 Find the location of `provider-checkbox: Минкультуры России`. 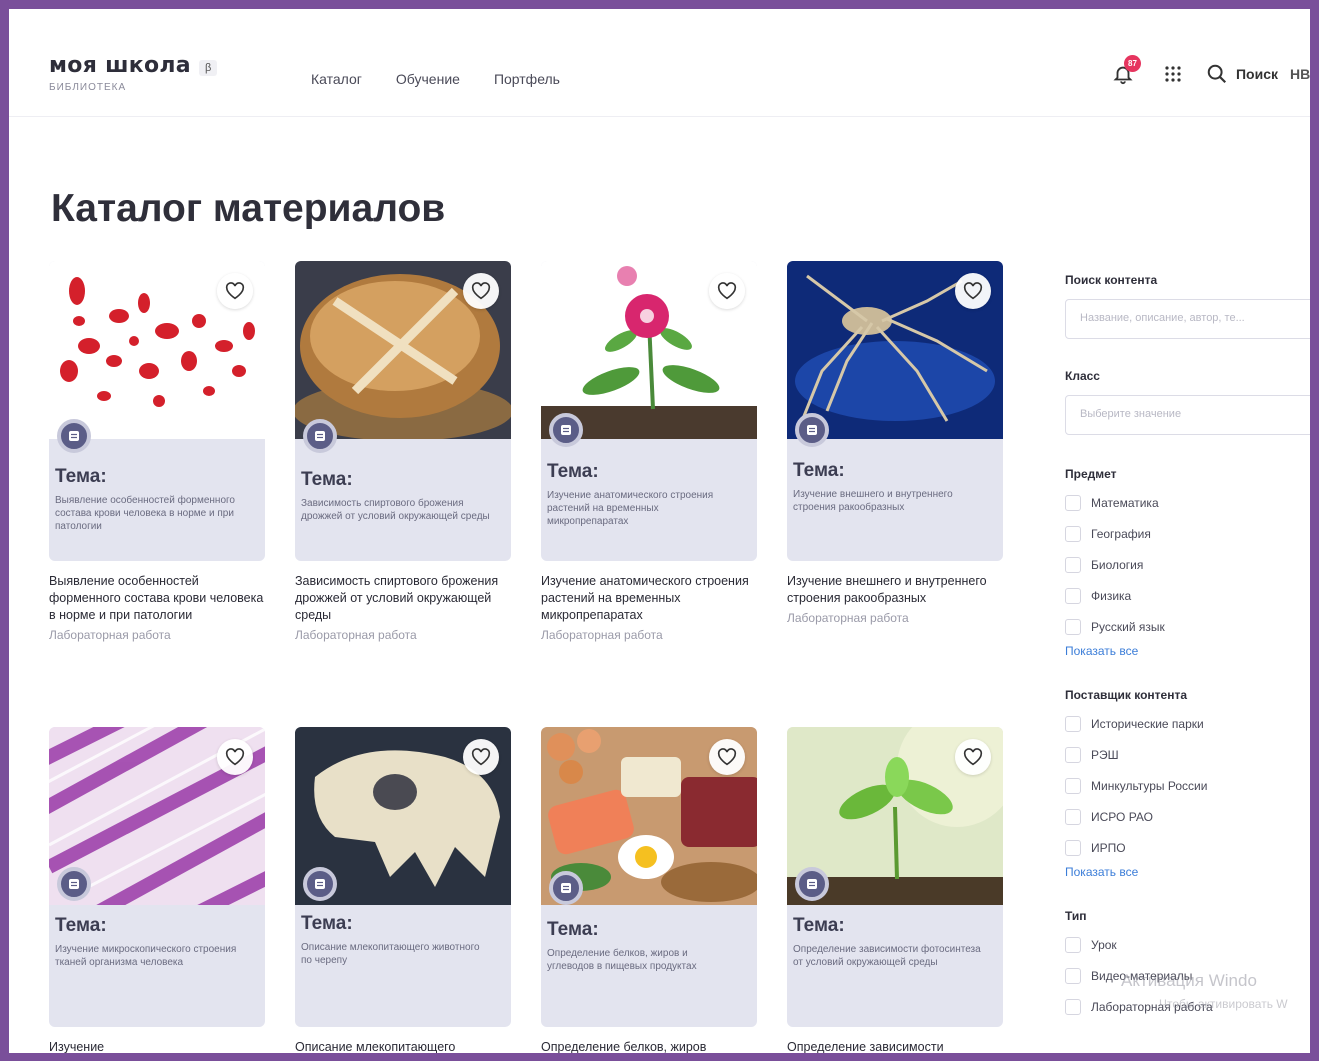

provider-checkbox: Минкультуры России is located at coordinates (1187, 785).